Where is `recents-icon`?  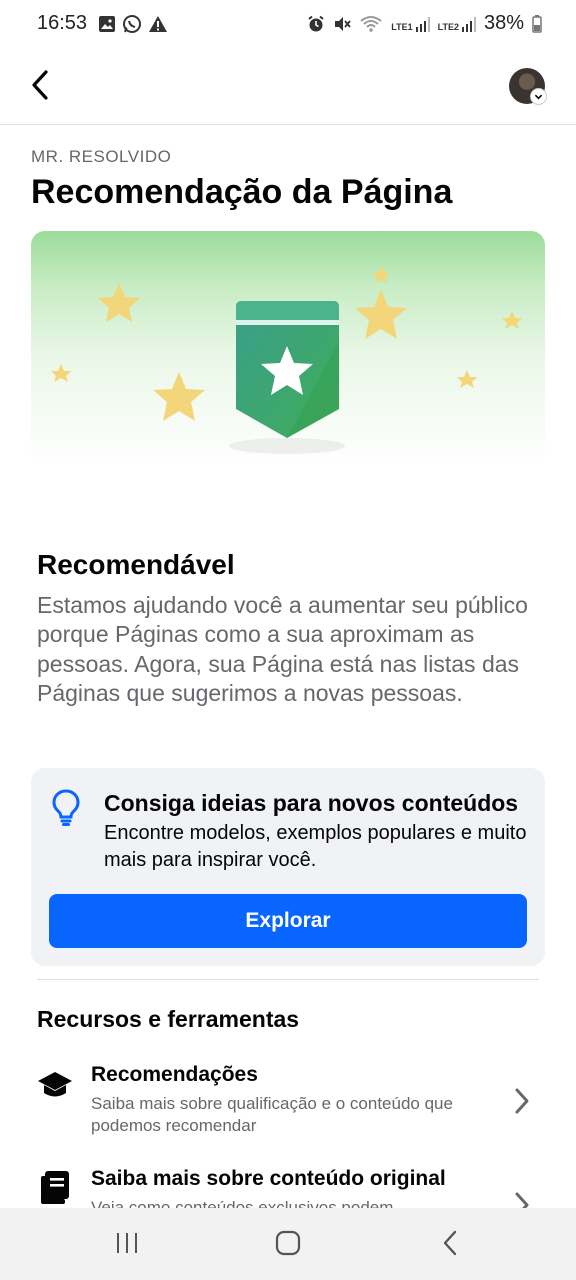
recents-icon is located at coordinates (127, 1243).